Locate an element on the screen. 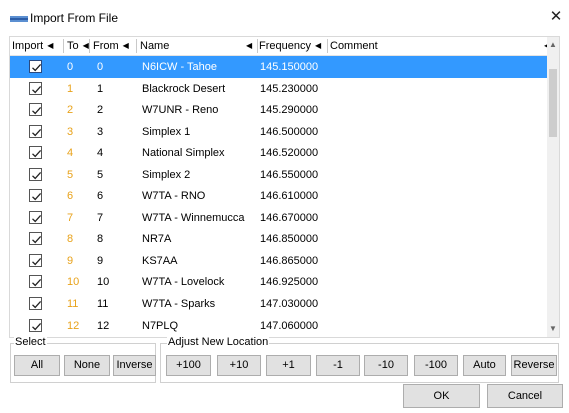 The width and height of the screenshot is (569, 413). name-cell: W7TA - Sparks is located at coordinates (179, 304).